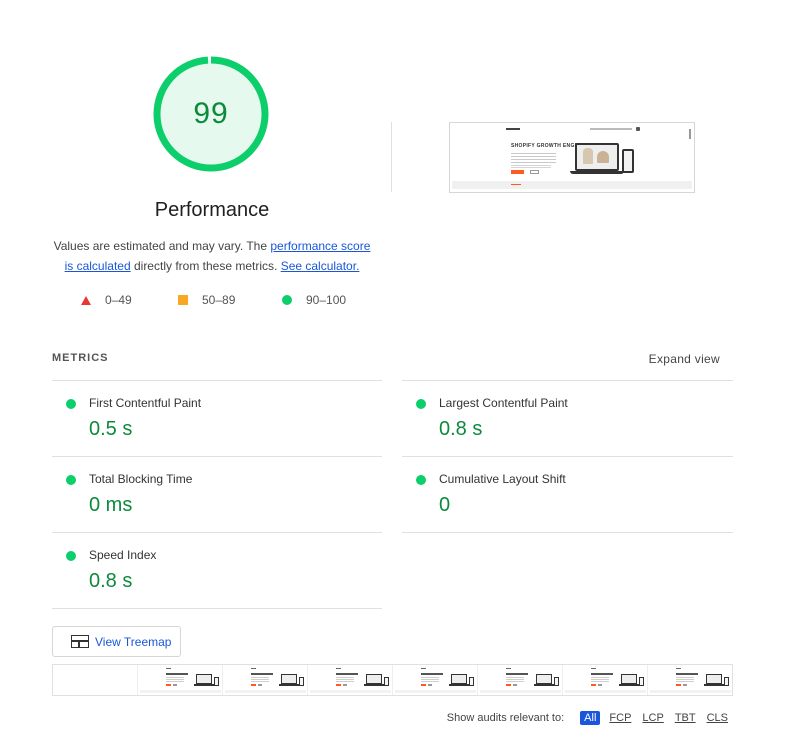 The width and height of the screenshot is (800, 737). What do you see at coordinates (217, 418) in the screenshot?
I see `metric-fcp: First Contentful Paint 0.5 s` at bounding box center [217, 418].